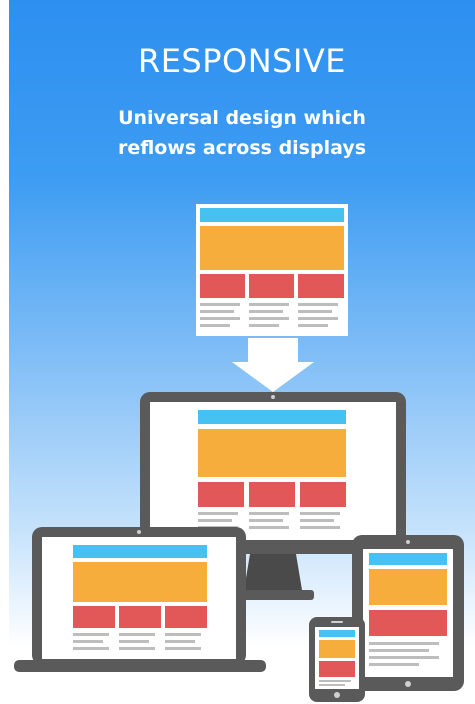 Image resolution: width=475 pixels, height=704 pixels. What do you see at coordinates (273, 365) in the screenshot?
I see `down-arrow-icon` at bounding box center [273, 365].